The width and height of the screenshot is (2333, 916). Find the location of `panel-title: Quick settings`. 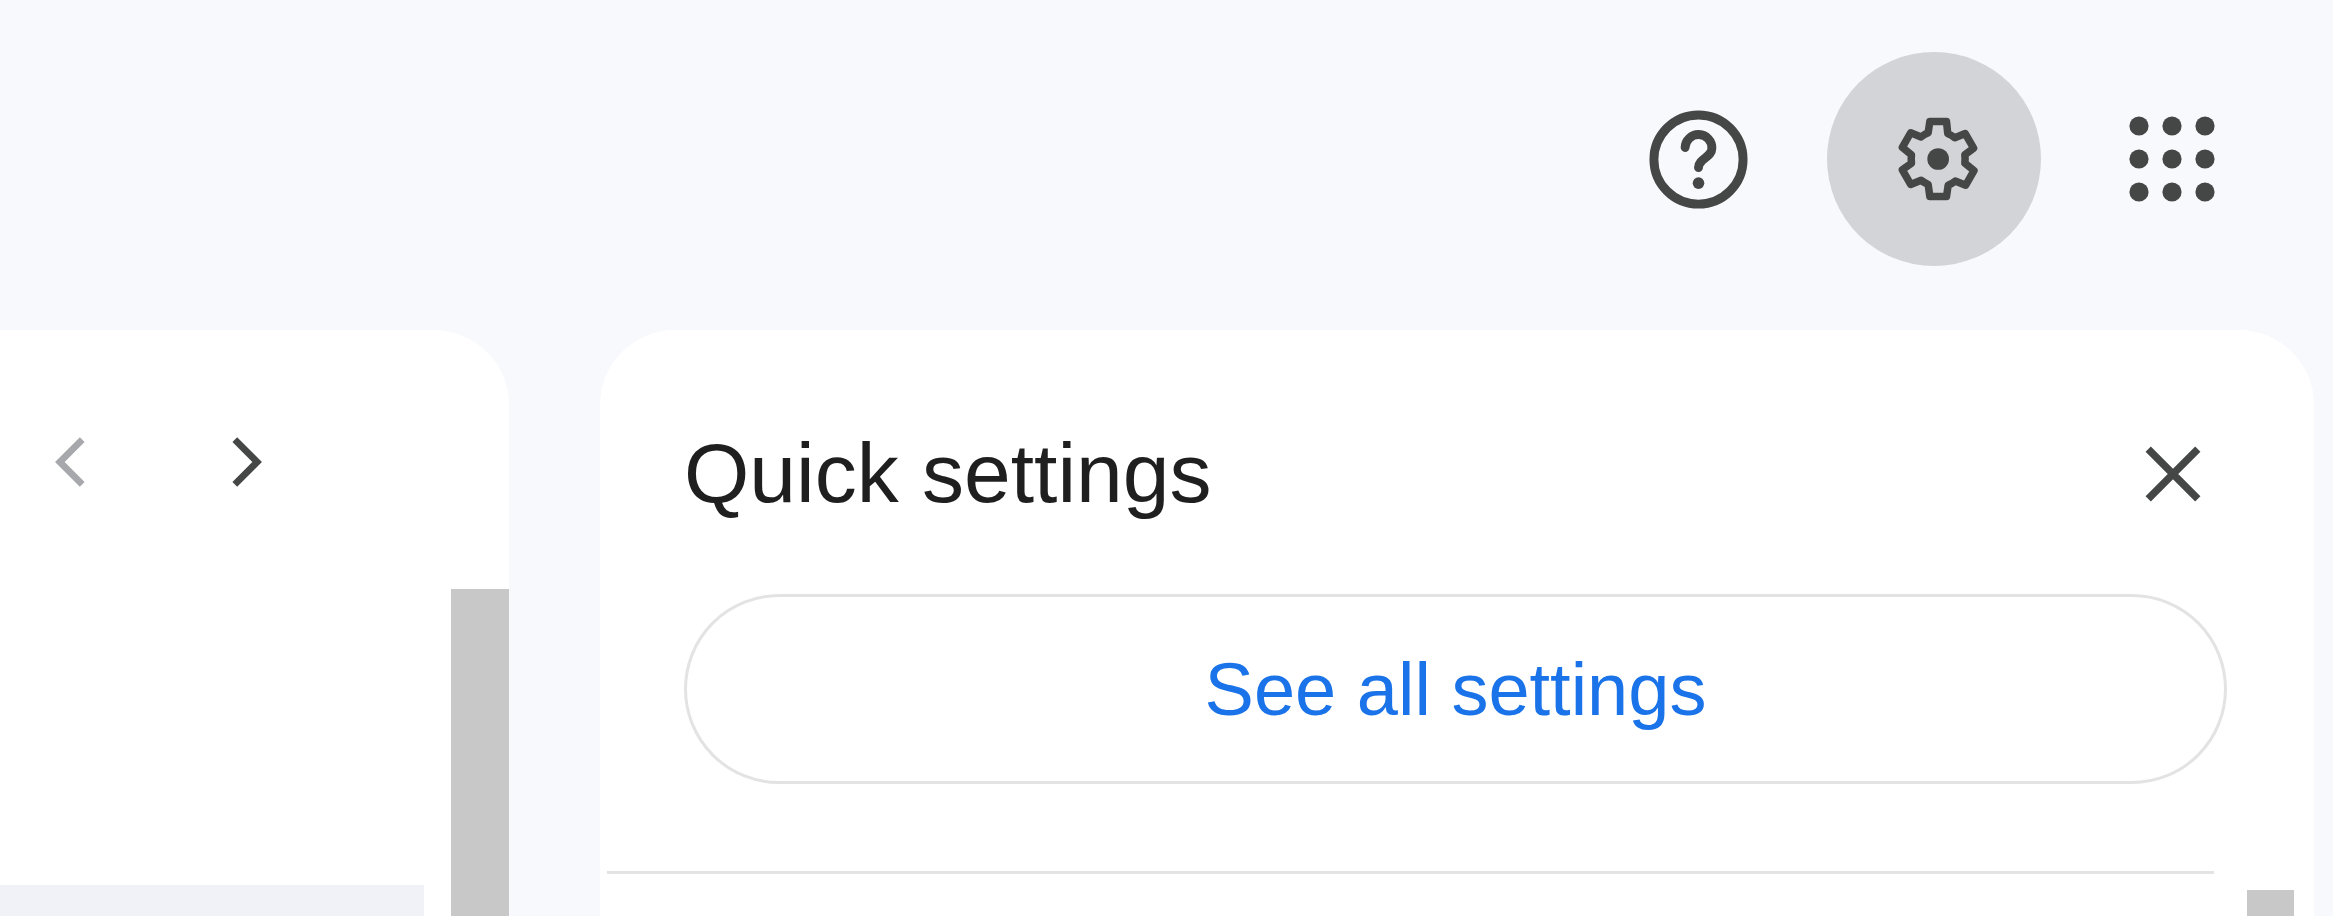

panel-title: Quick settings is located at coordinates (948, 473).